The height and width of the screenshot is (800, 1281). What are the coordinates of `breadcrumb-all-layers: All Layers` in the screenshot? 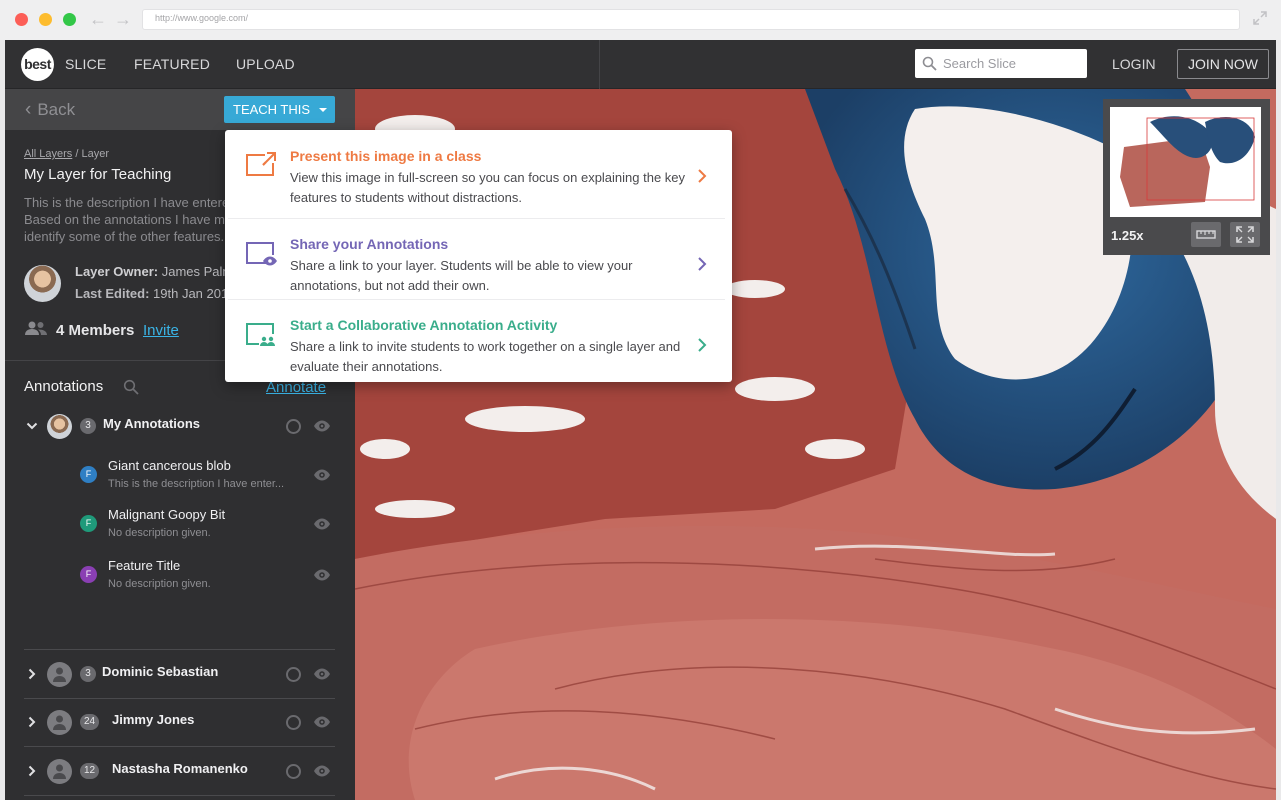 It's located at (48, 154).